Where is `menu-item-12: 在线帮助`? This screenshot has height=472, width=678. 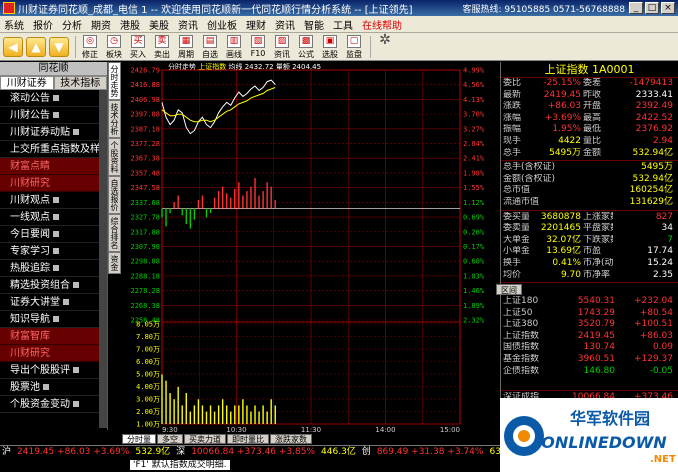 menu-item-12: 在线帮助 is located at coordinates (382, 24).